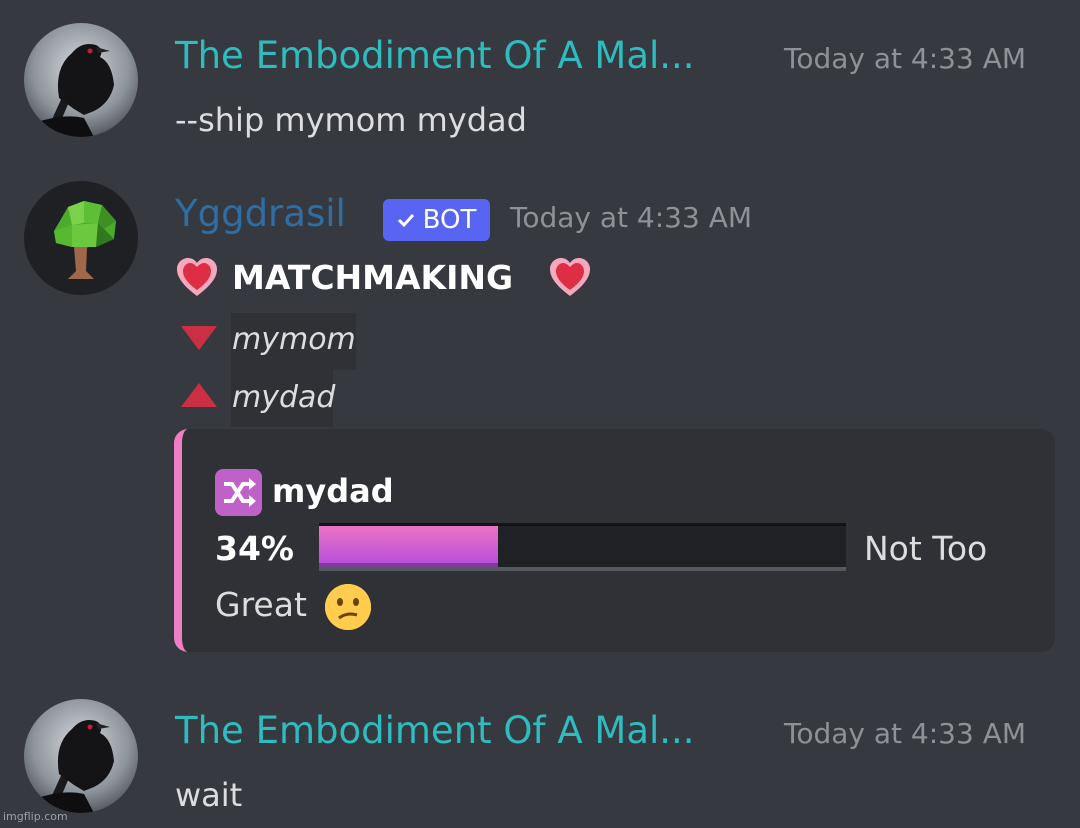 The height and width of the screenshot is (828, 1080). Describe the element at coordinates (348, 607) in the screenshot. I see `confused-face-icon` at that location.